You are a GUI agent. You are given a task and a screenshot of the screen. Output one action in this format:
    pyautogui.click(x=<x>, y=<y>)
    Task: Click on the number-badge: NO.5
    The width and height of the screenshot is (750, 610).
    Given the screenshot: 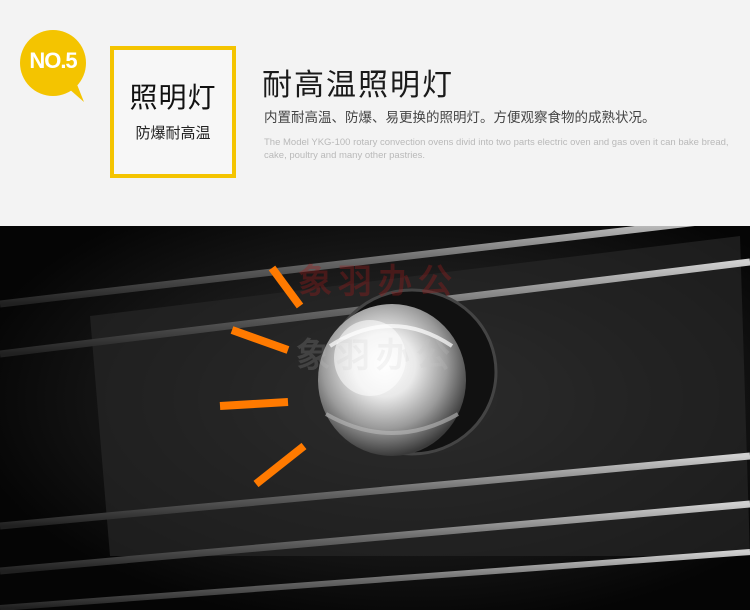 What is the action you would take?
    pyautogui.click(x=53, y=66)
    